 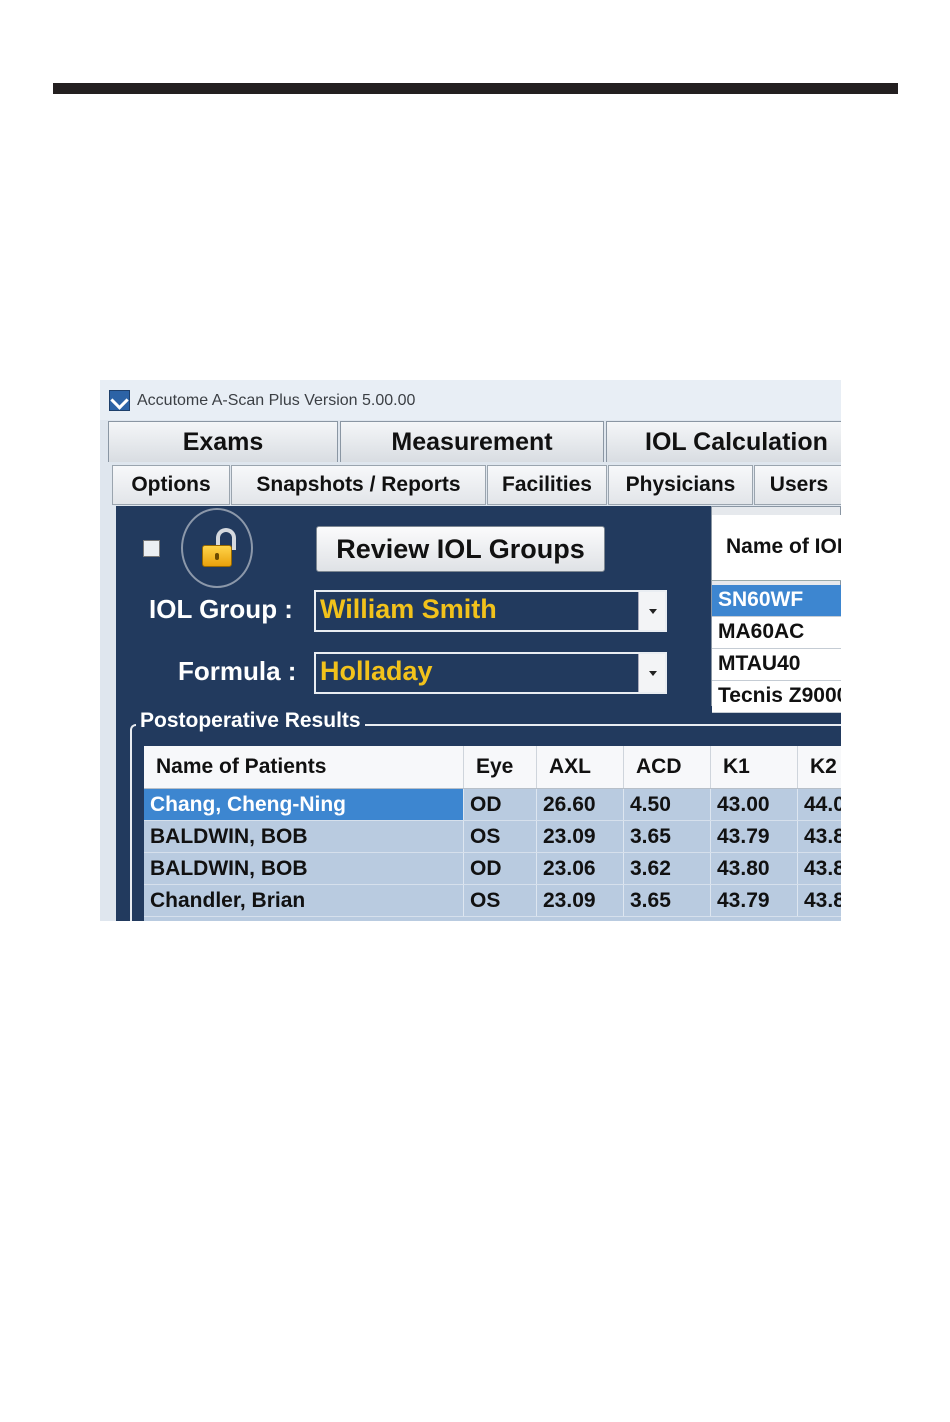 What do you see at coordinates (761, 599) in the screenshot?
I see `iol-item-label: SN60WF` at bounding box center [761, 599].